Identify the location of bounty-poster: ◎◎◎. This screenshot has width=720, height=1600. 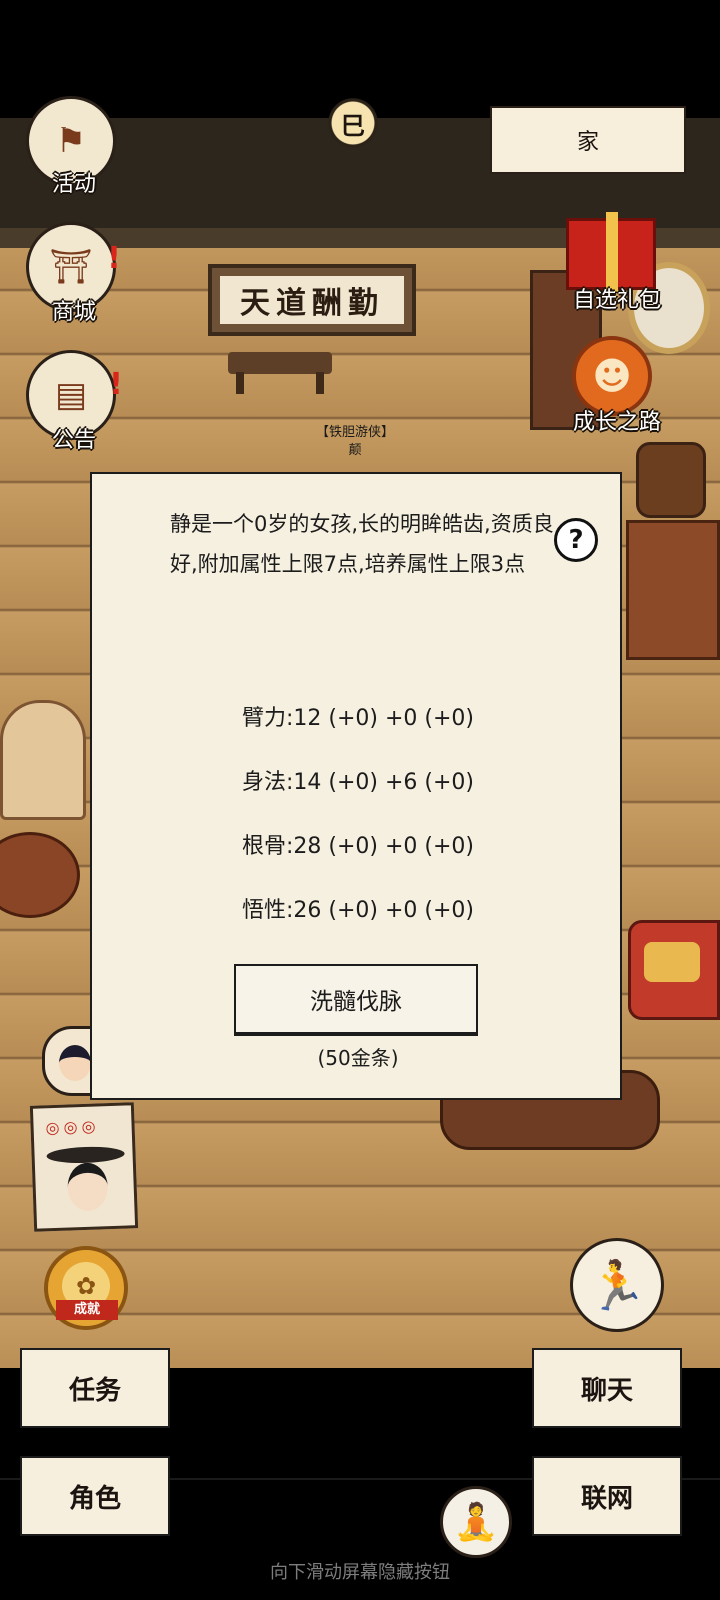
(84, 1167).